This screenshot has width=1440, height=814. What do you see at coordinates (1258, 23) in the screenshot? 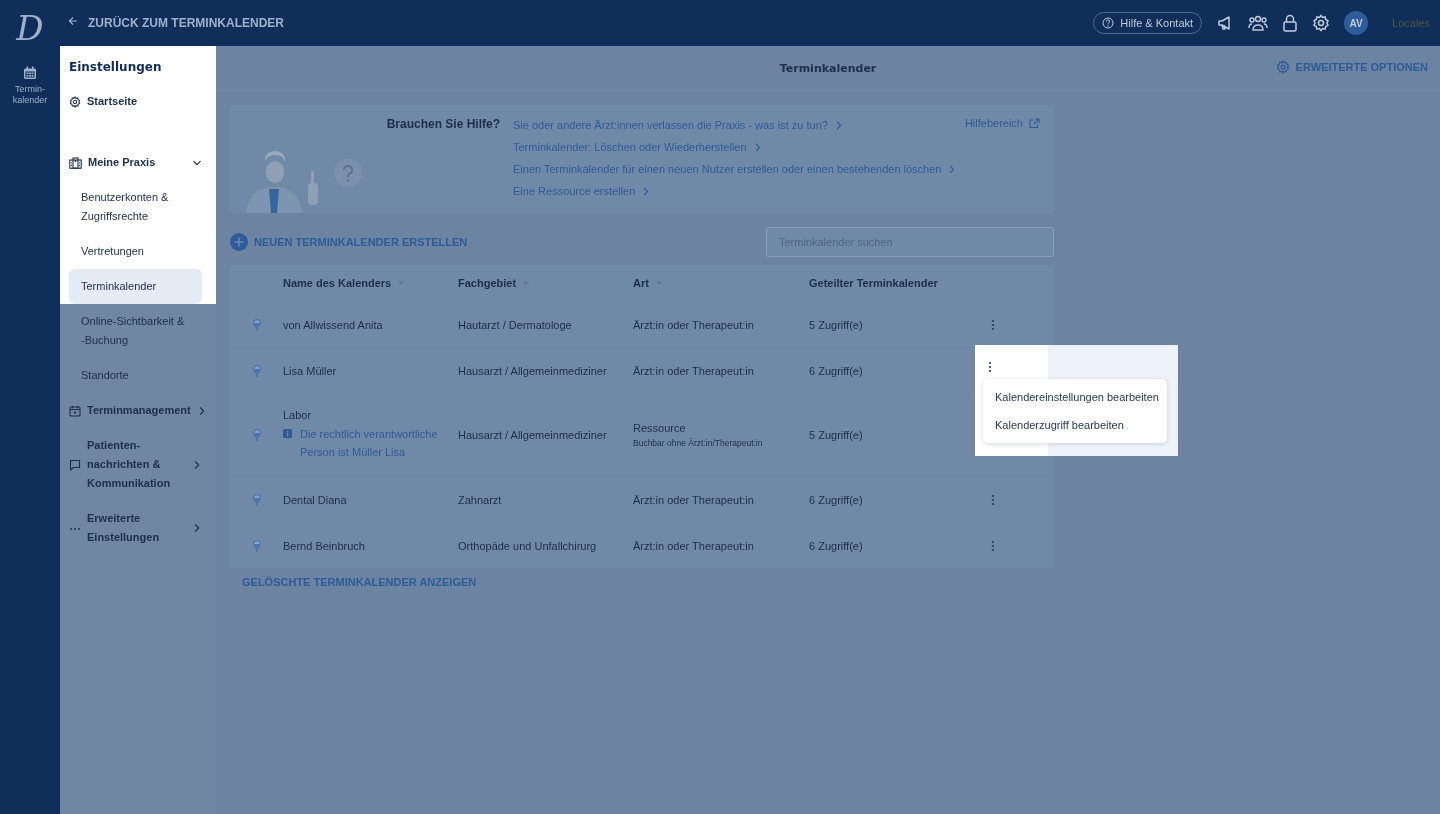
I see `users-icon` at bounding box center [1258, 23].